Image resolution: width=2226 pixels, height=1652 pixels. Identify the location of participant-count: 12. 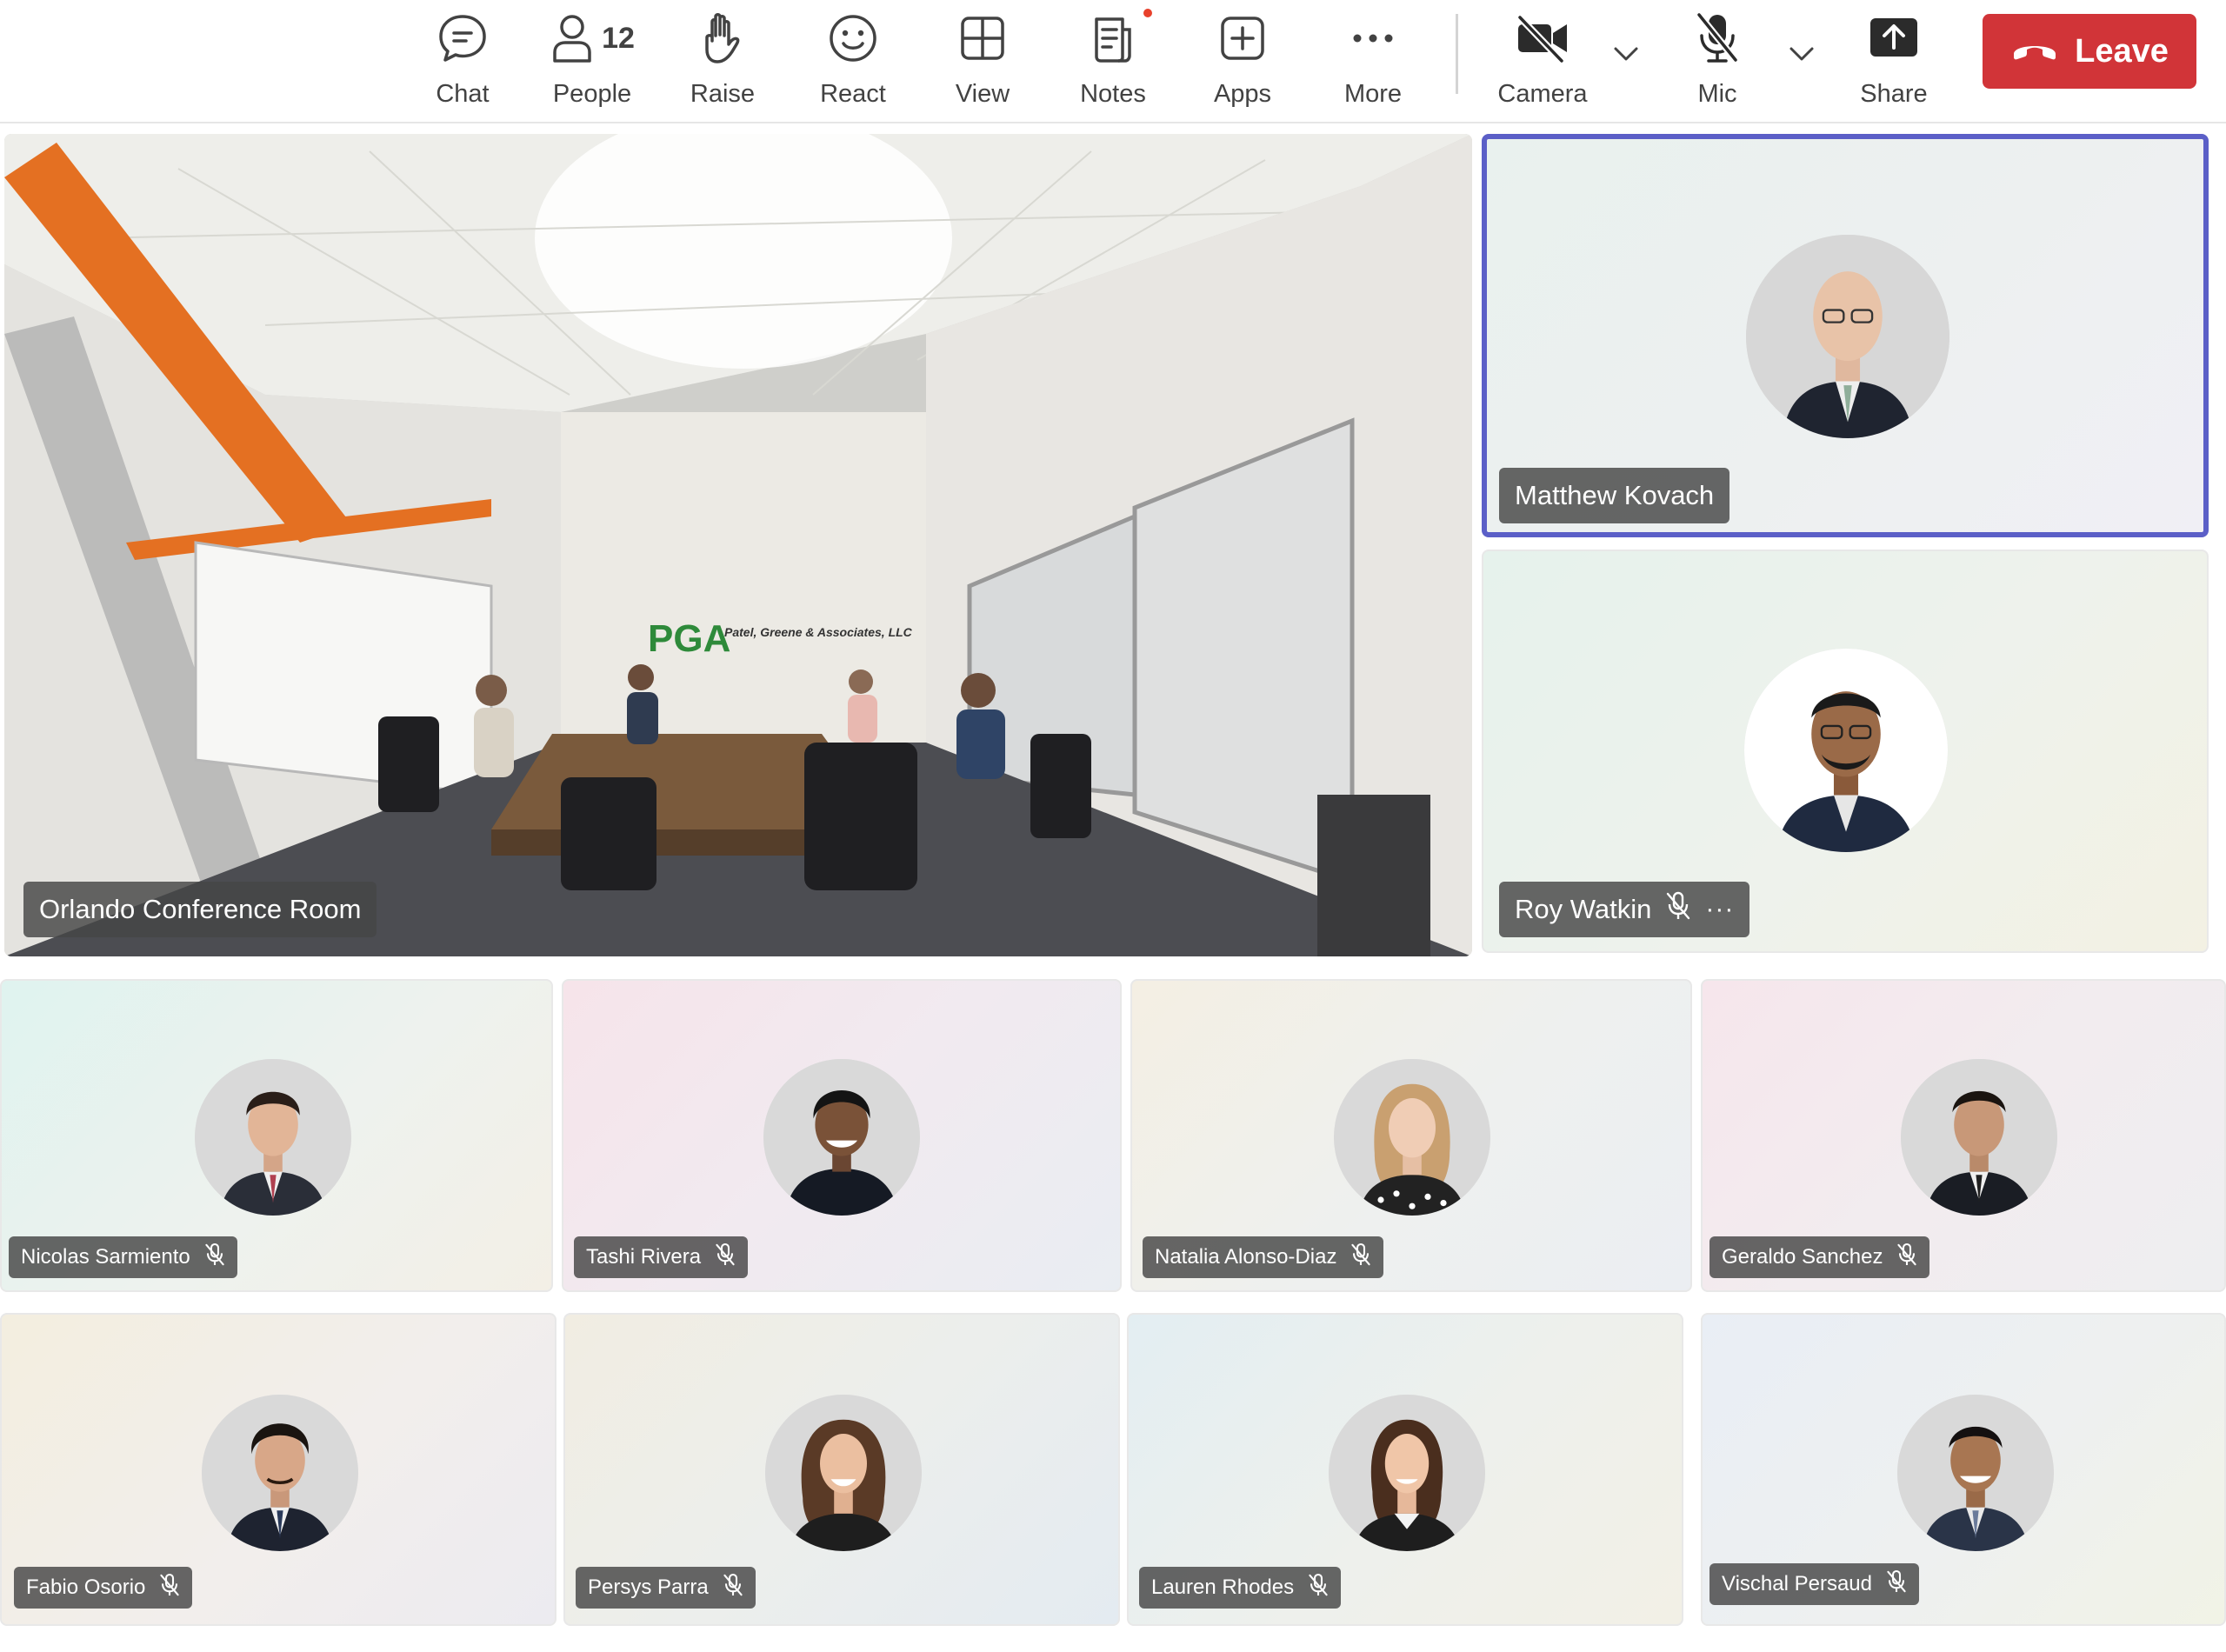
(618, 38).